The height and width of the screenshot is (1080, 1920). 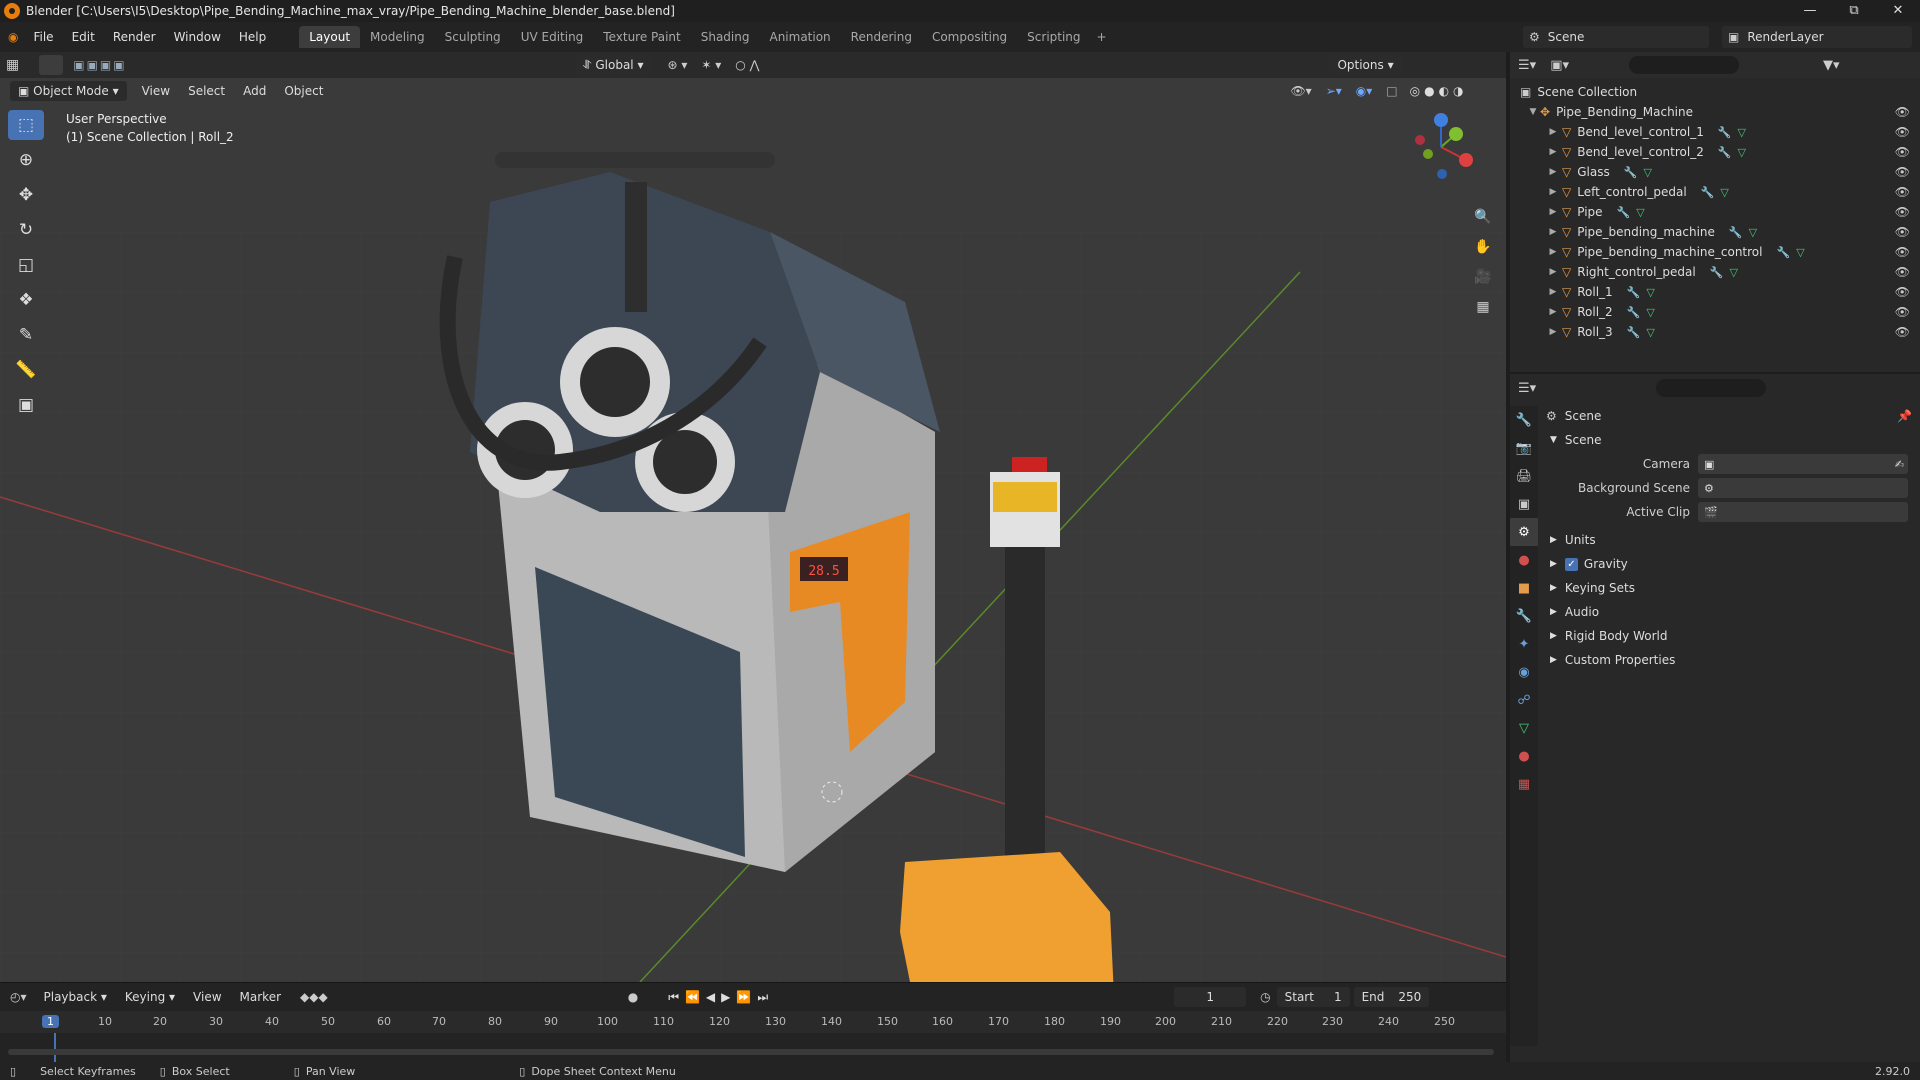 What do you see at coordinates (641, 37) in the screenshot?
I see `tab-texture-paint: Texture Paint` at bounding box center [641, 37].